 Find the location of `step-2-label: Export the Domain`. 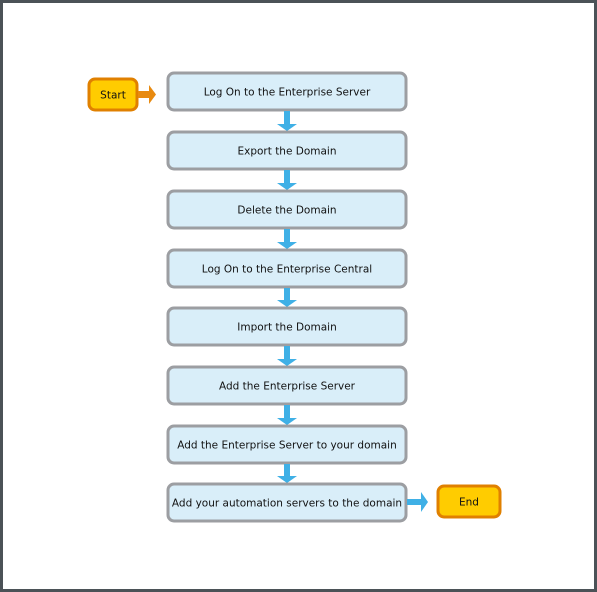

step-2-label: Export the Domain is located at coordinates (286, 152).